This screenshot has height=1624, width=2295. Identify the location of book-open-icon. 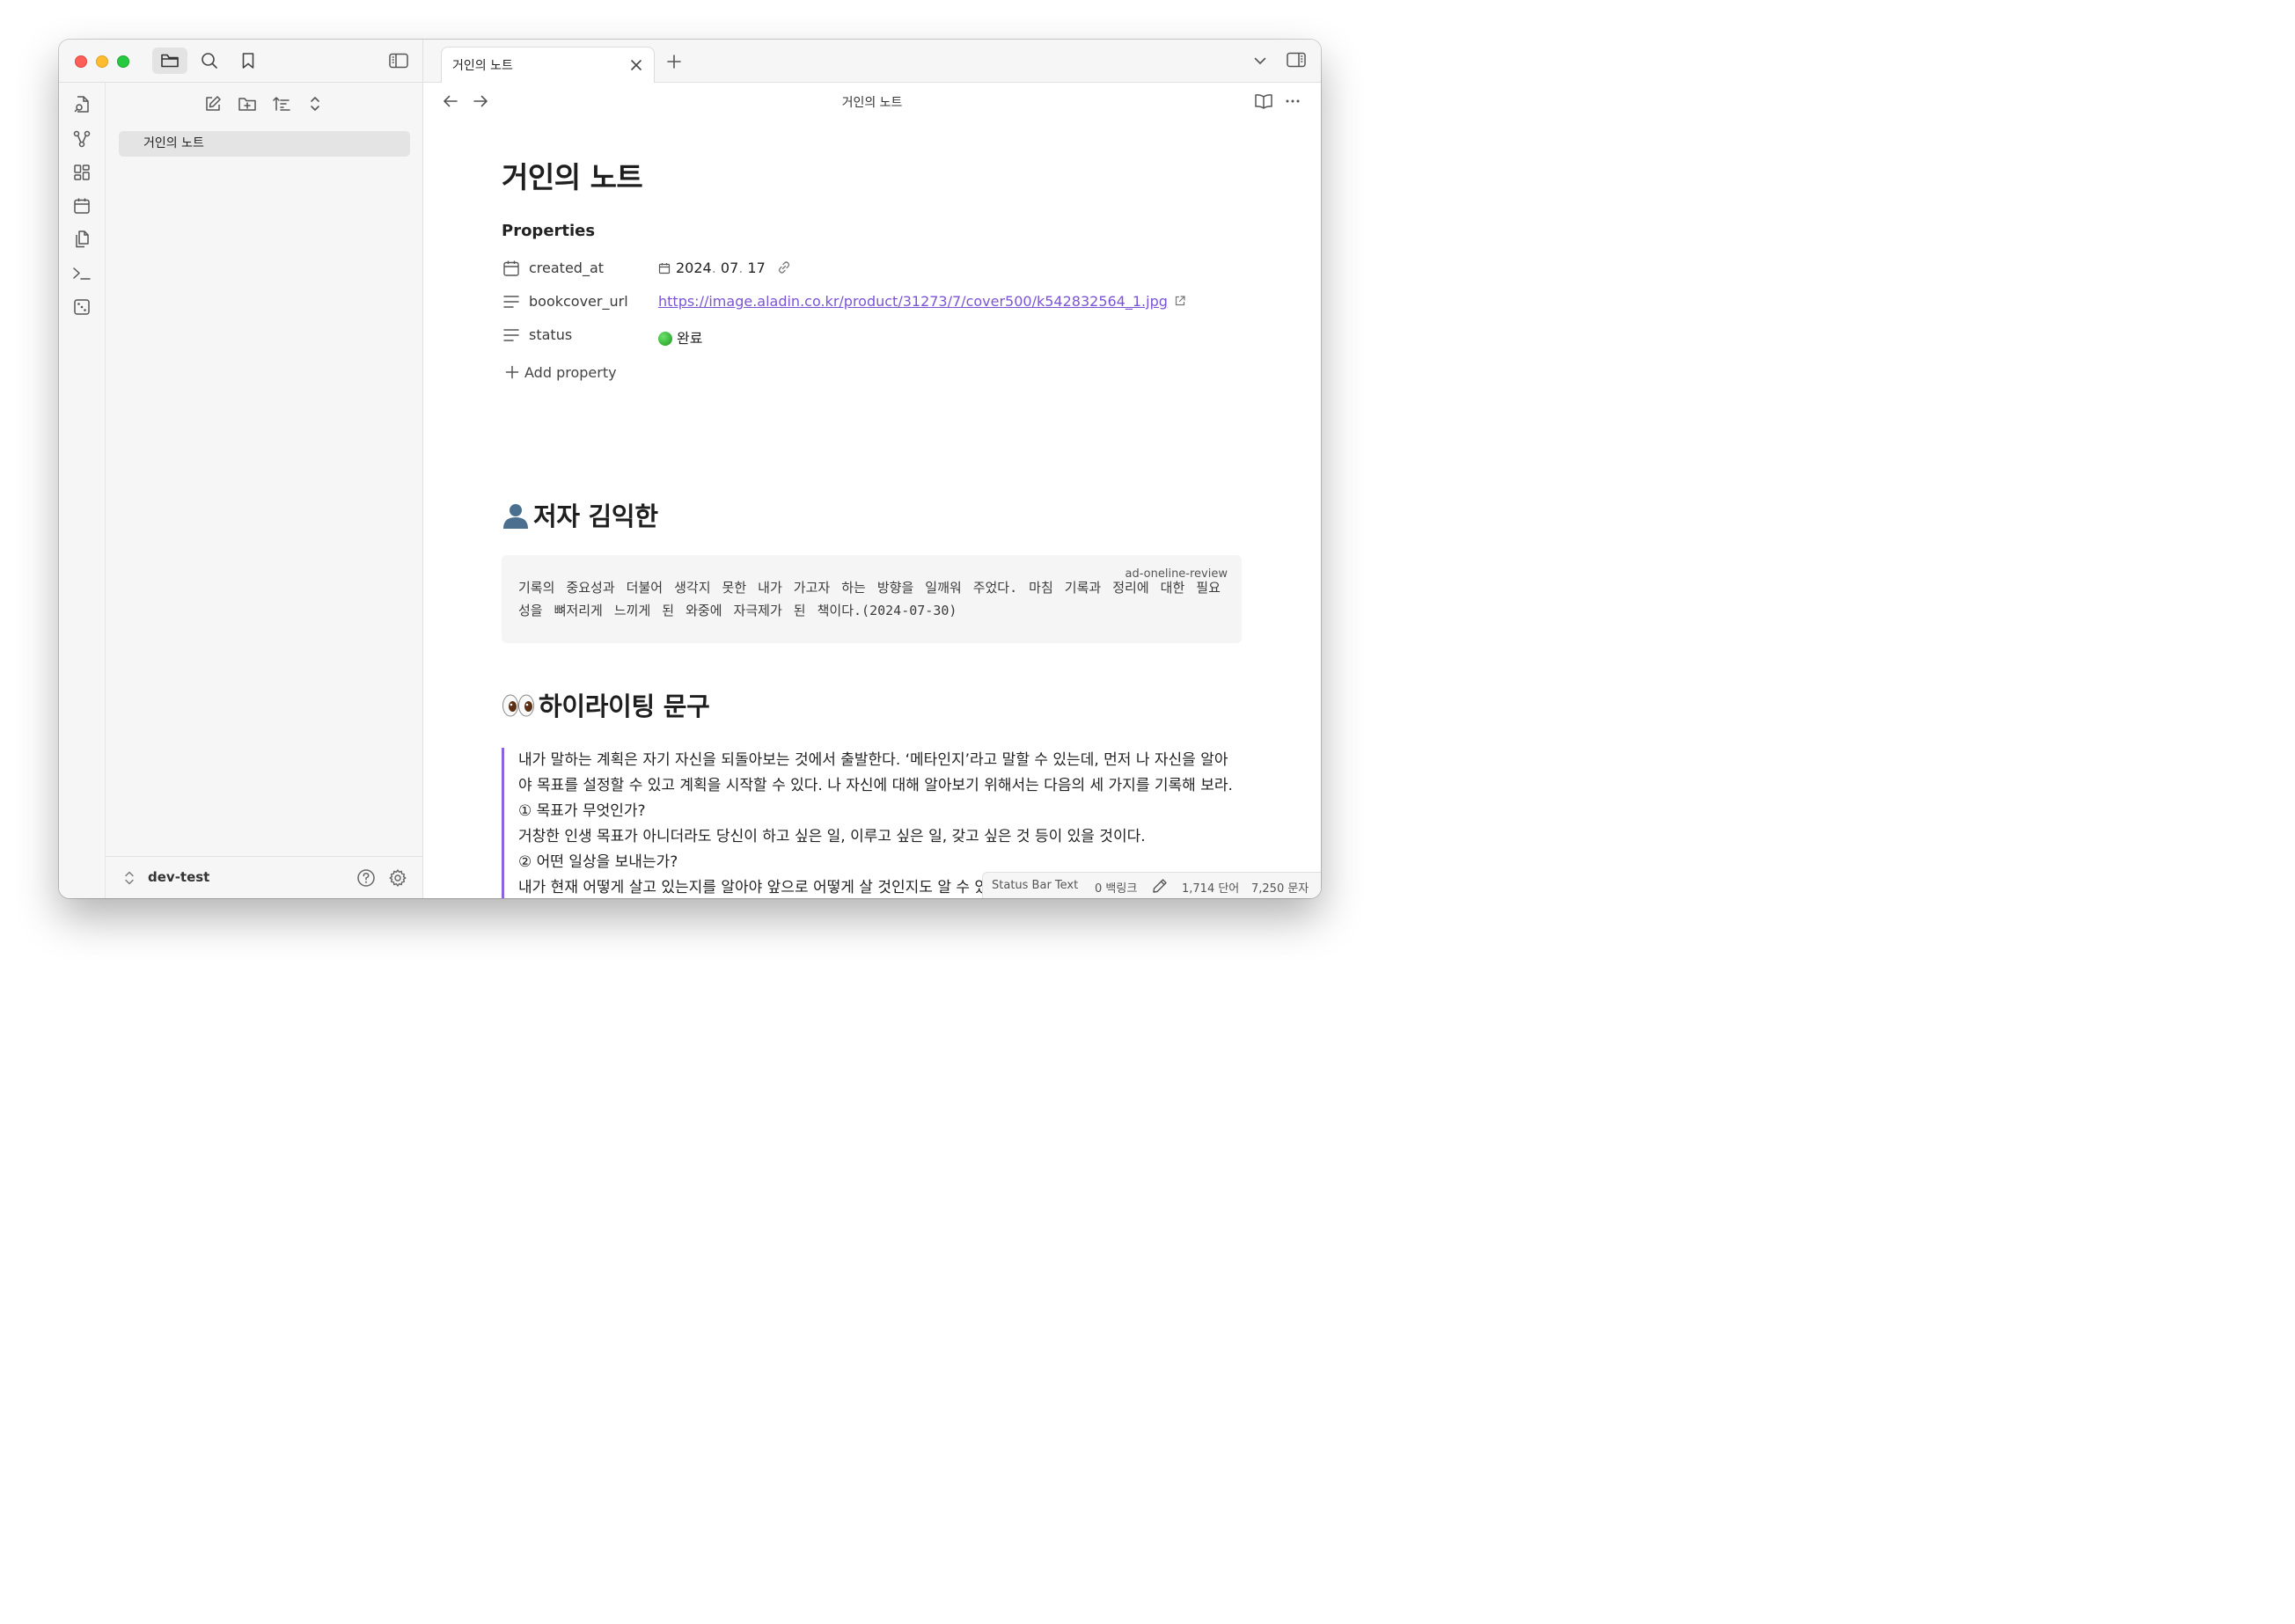
(1264, 101).